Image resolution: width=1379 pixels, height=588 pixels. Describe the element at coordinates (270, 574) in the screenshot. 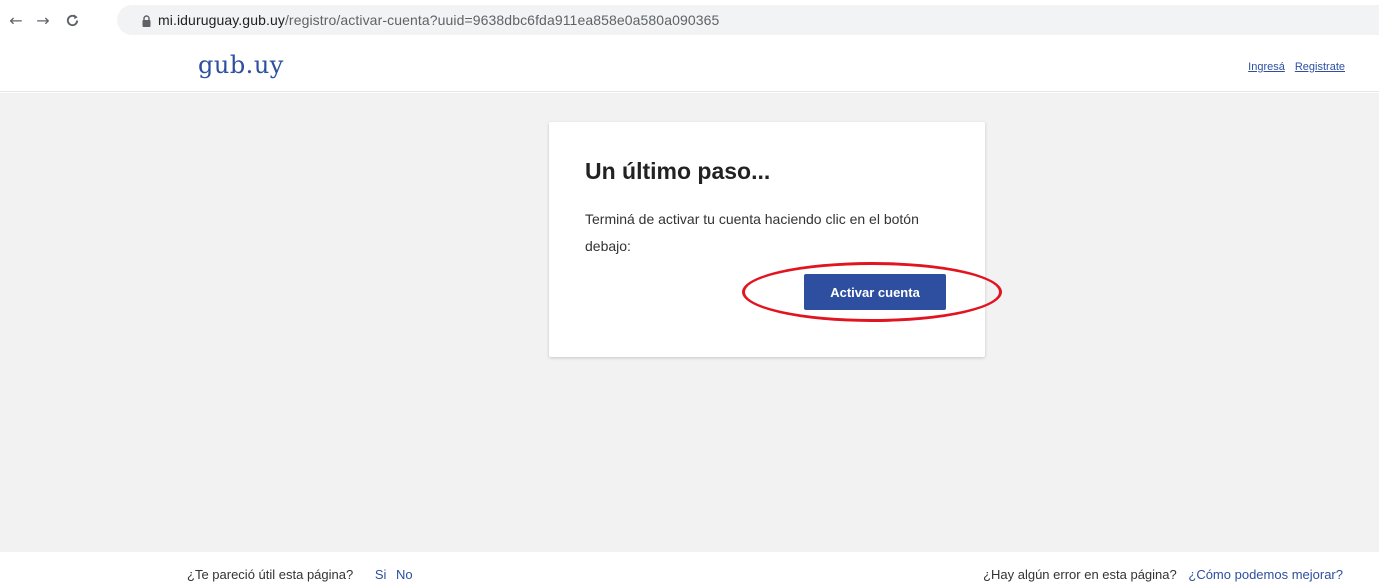

I see `useful-question: ¿Te pareció útil esta página?` at that location.